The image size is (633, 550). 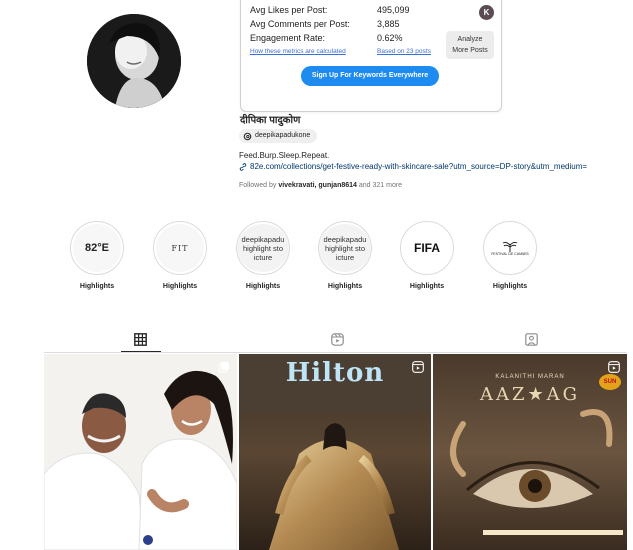 What do you see at coordinates (289, 10) in the screenshot?
I see `avg-likes-label: Avg Likes per Post:` at bounding box center [289, 10].